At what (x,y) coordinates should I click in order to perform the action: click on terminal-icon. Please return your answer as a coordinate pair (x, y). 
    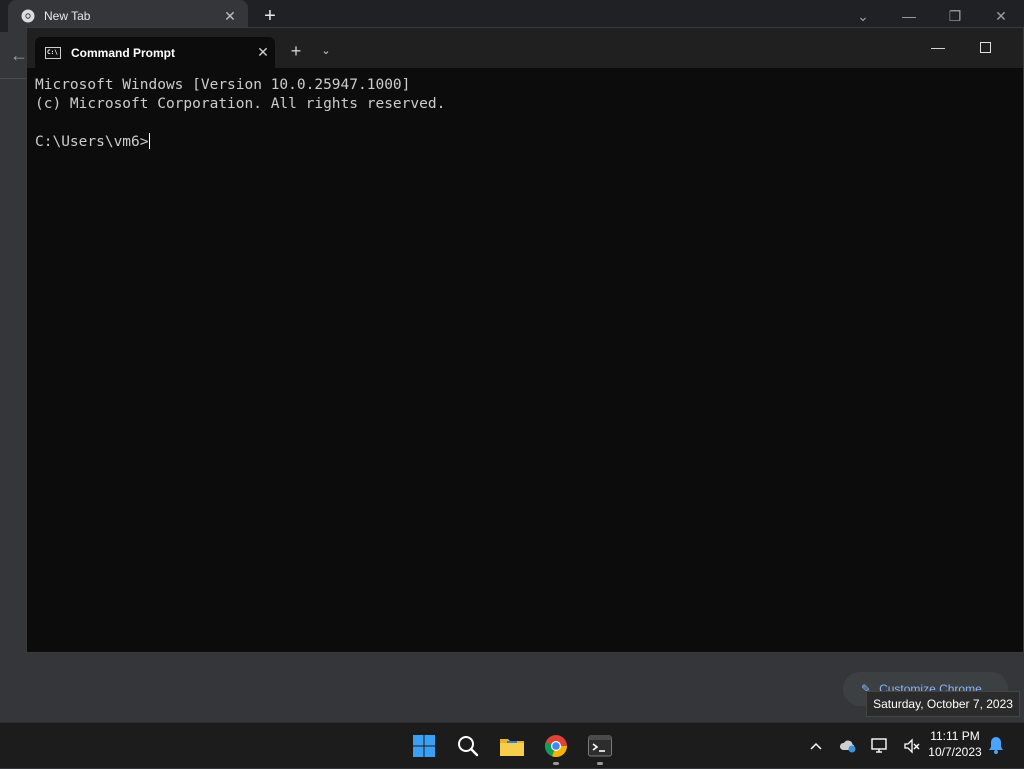
    Looking at the image, I should click on (600, 746).